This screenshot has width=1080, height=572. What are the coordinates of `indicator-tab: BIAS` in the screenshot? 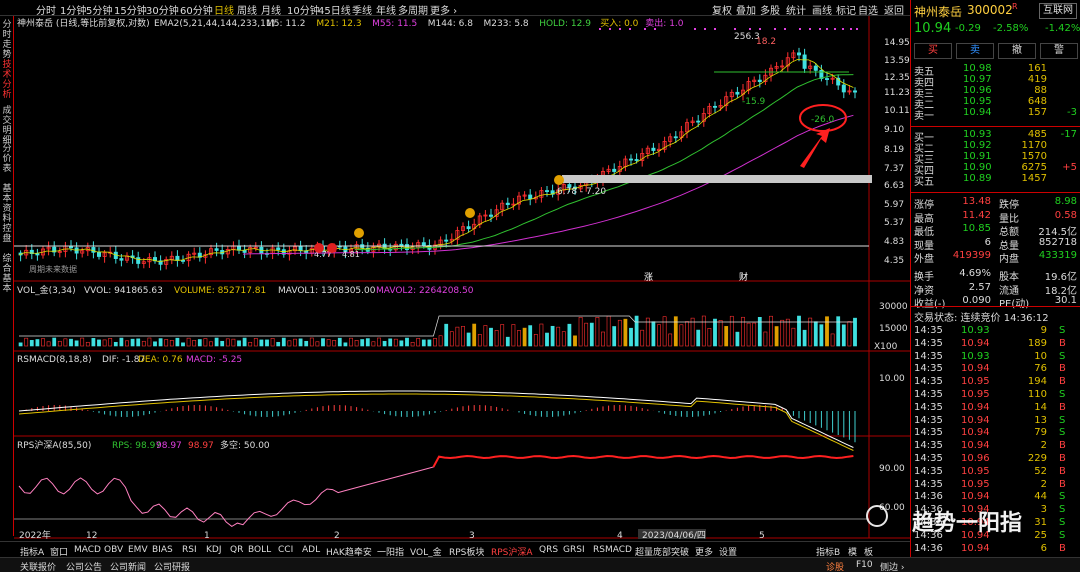 It's located at (162, 550).